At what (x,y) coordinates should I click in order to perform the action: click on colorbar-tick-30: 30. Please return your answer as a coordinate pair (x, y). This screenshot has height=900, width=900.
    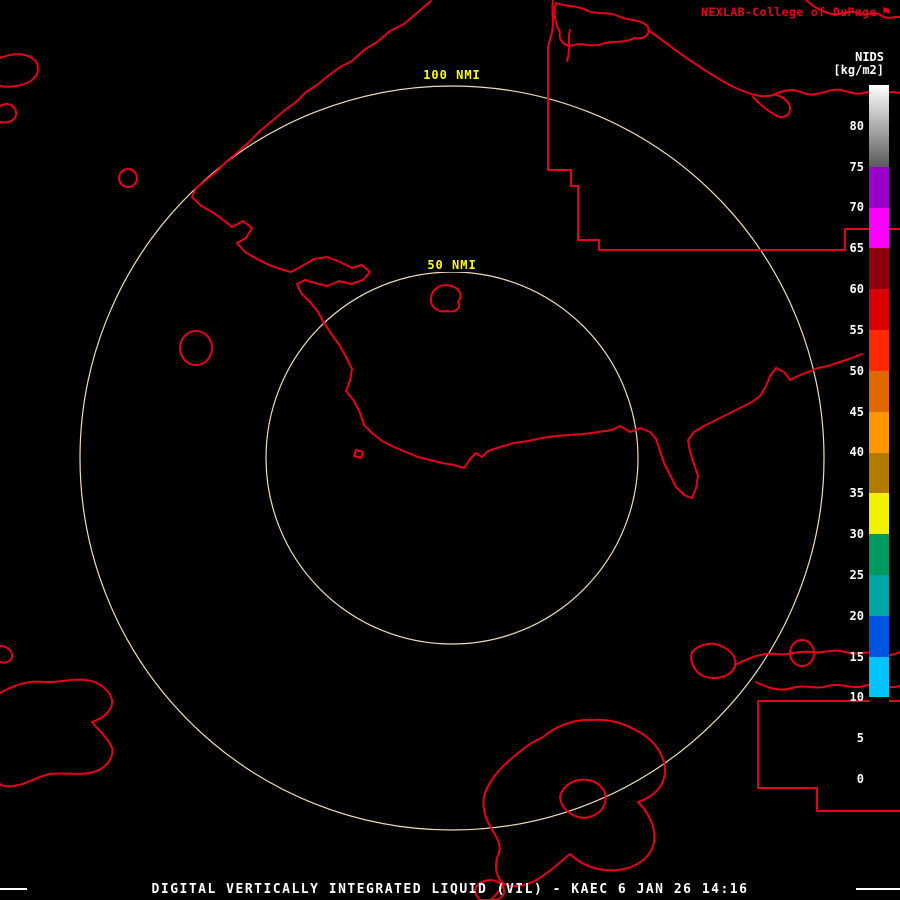
    Looking at the image, I should click on (856, 534).